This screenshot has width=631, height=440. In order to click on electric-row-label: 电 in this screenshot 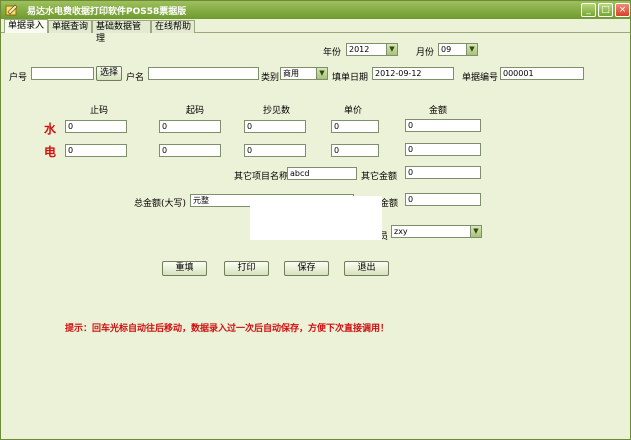, I will do `click(50, 152)`.